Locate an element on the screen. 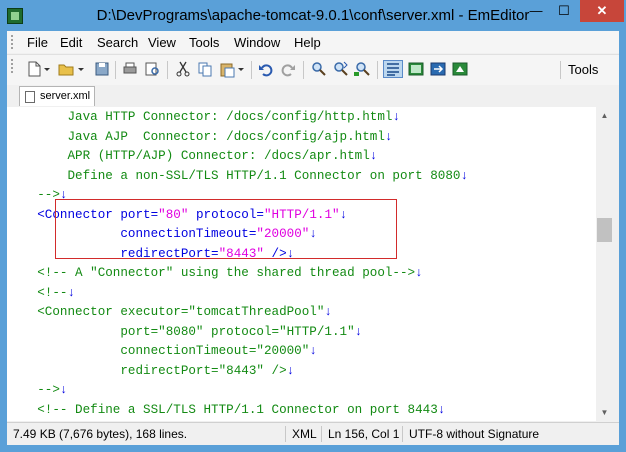 This screenshot has height=452, width=626. find-icon is located at coordinates (318, 69).